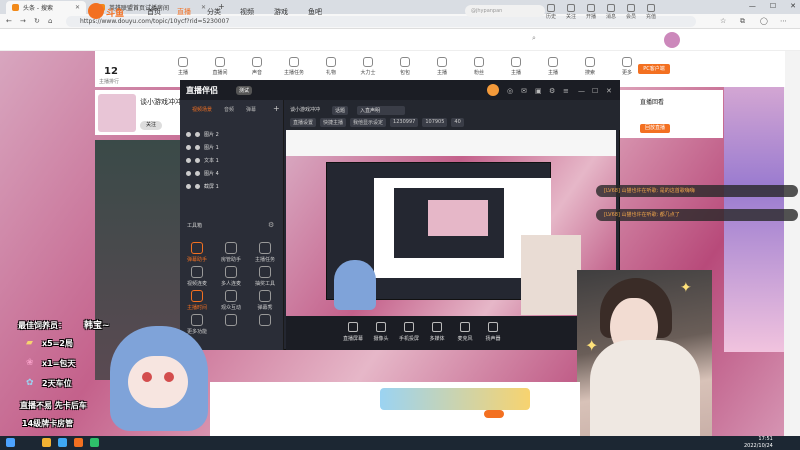 The width and height of the screenshot is (800, 450). What do you see at coordinates (627, 66) in the screenshot?
I see `room-tool-button: 更多` at bounding box center [627, 66].